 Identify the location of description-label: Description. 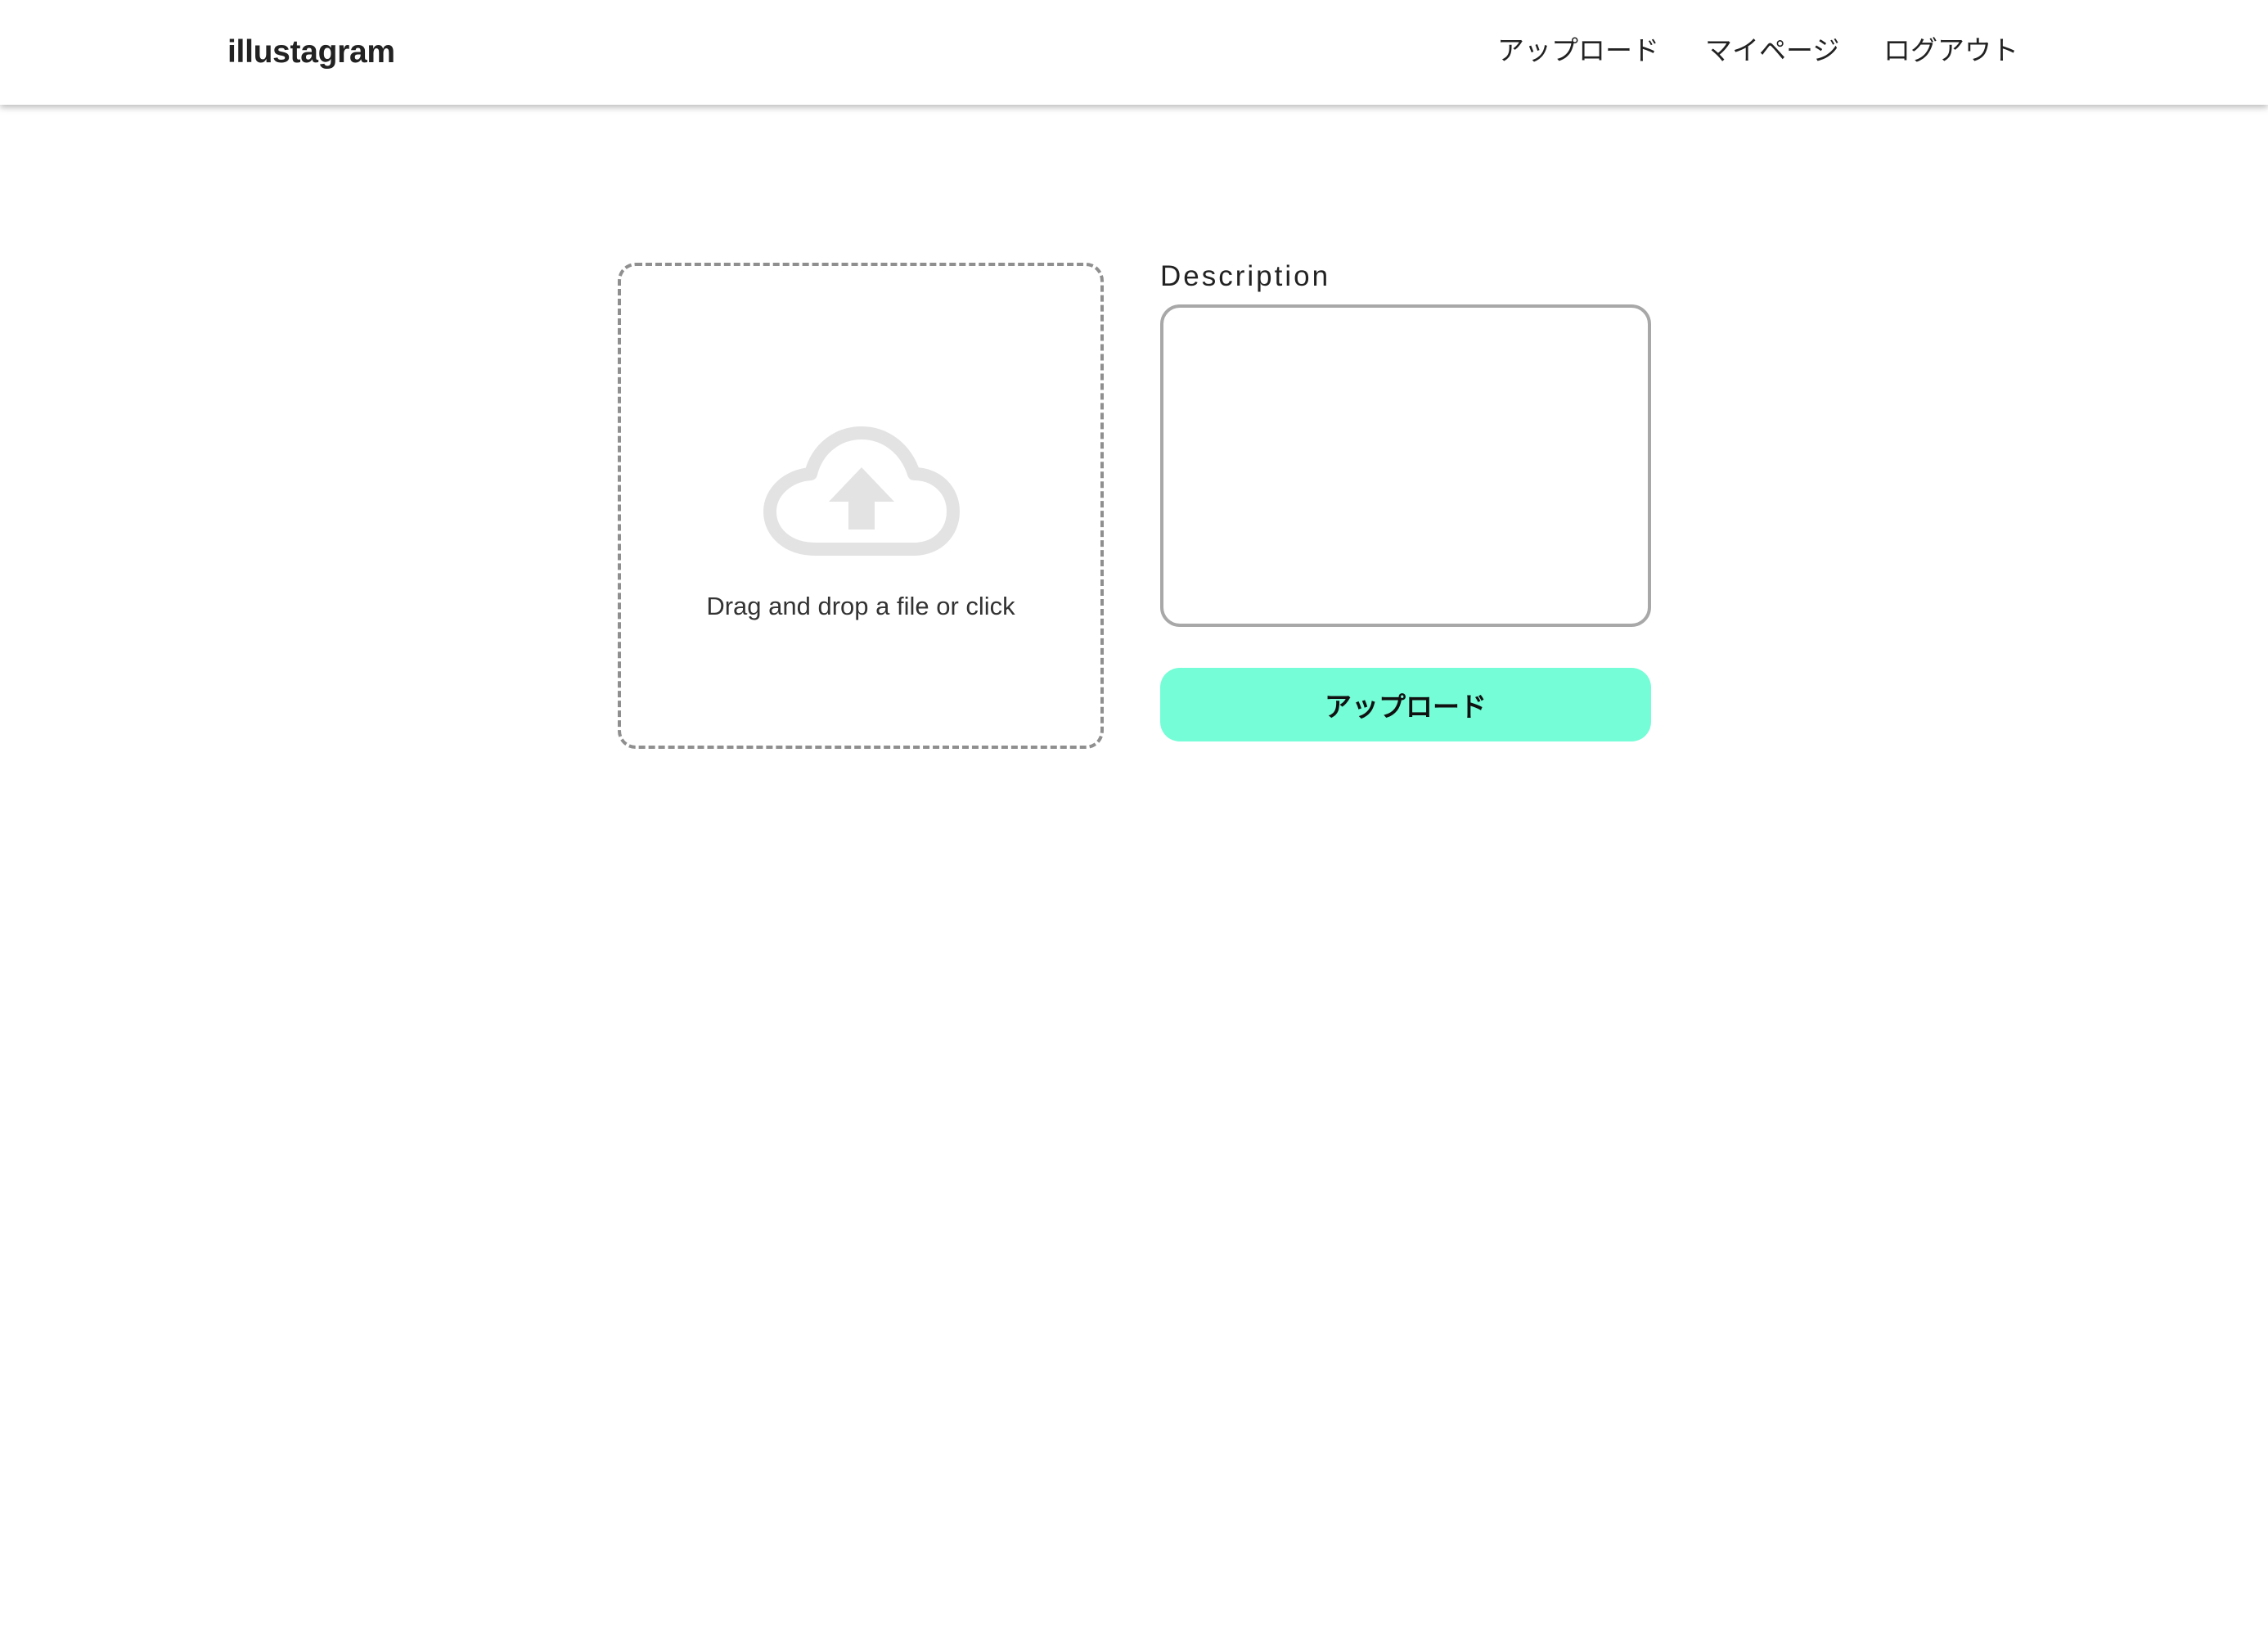
(1246, 276).